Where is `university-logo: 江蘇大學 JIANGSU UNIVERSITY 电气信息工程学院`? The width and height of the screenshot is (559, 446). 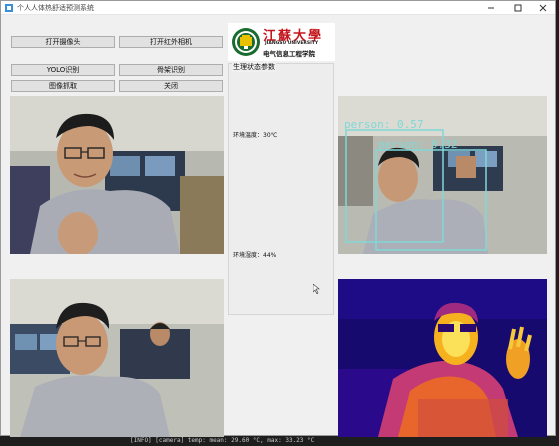
university-logo: 江蘇大學 JIANGSU UNIVERSITY 电气信息工程学院 is located at coordinates (281, 42).